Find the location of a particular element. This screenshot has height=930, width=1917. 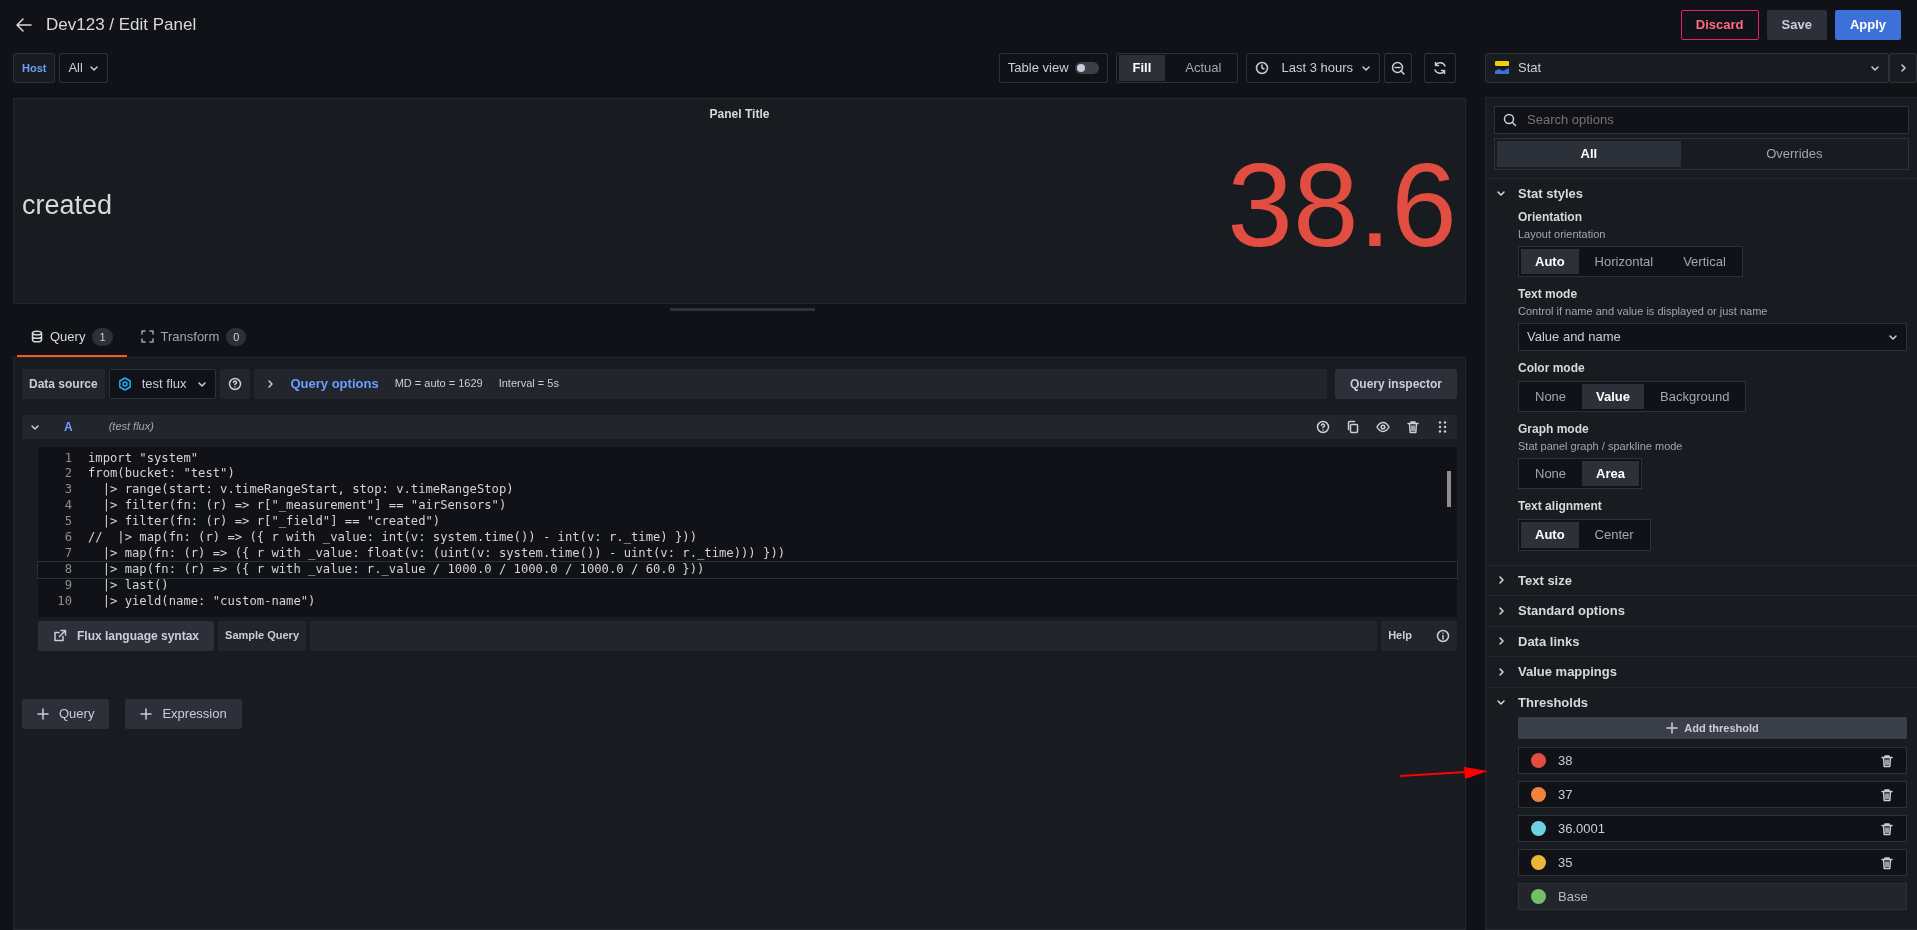

select-field: Value and name is located at coordinates (1712, 336).